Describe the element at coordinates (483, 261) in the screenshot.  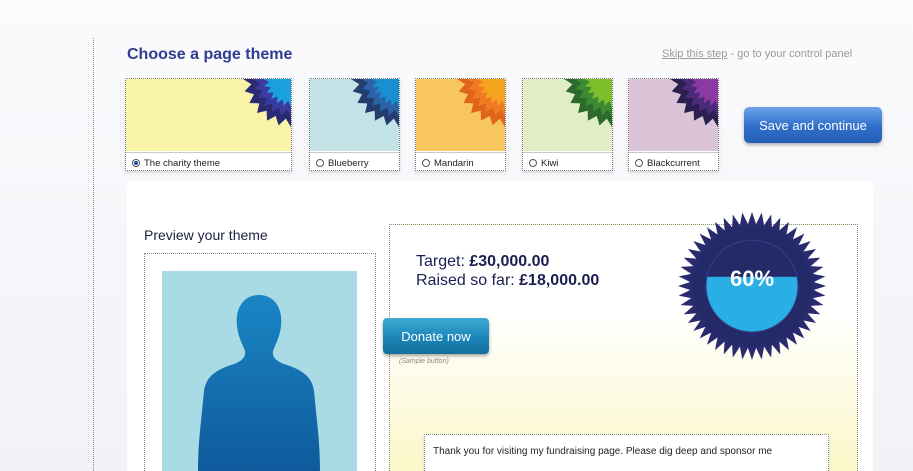
I see `target-amount: Target: £30,000.00` at that location.